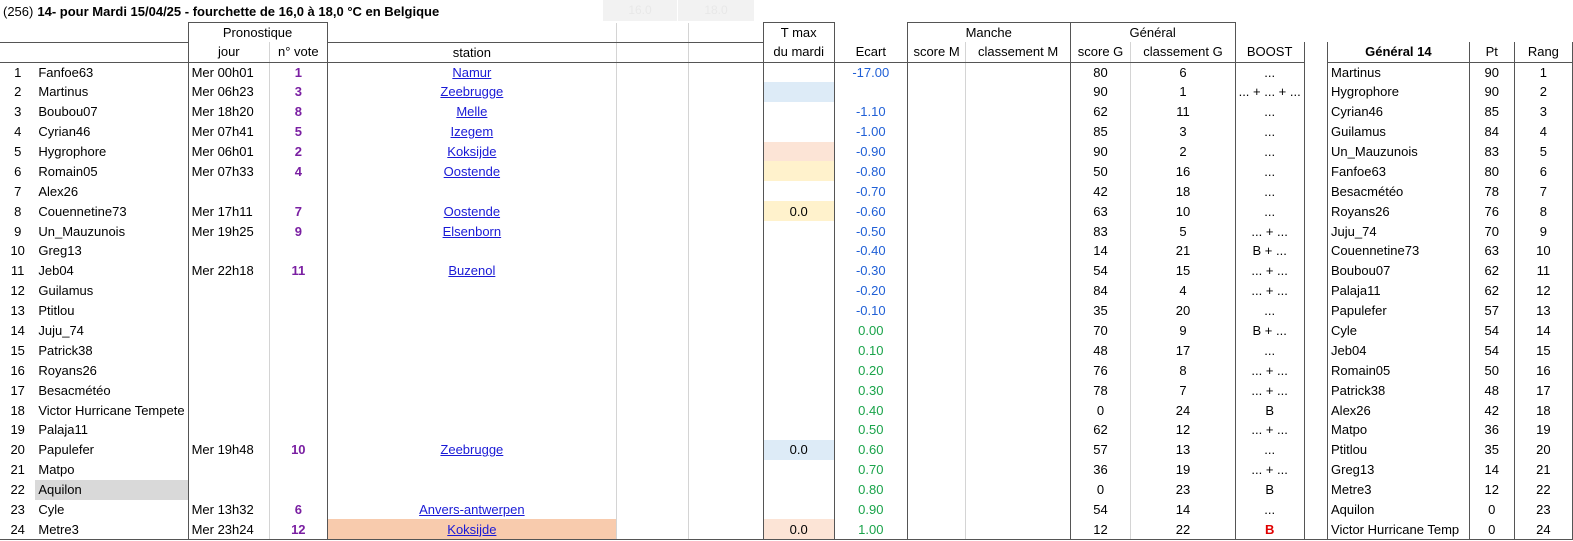 The image size is (1573, 541). Describe the element at coordinates (1100, 91) in the screenshot. I see `score-g: 90` at that location.